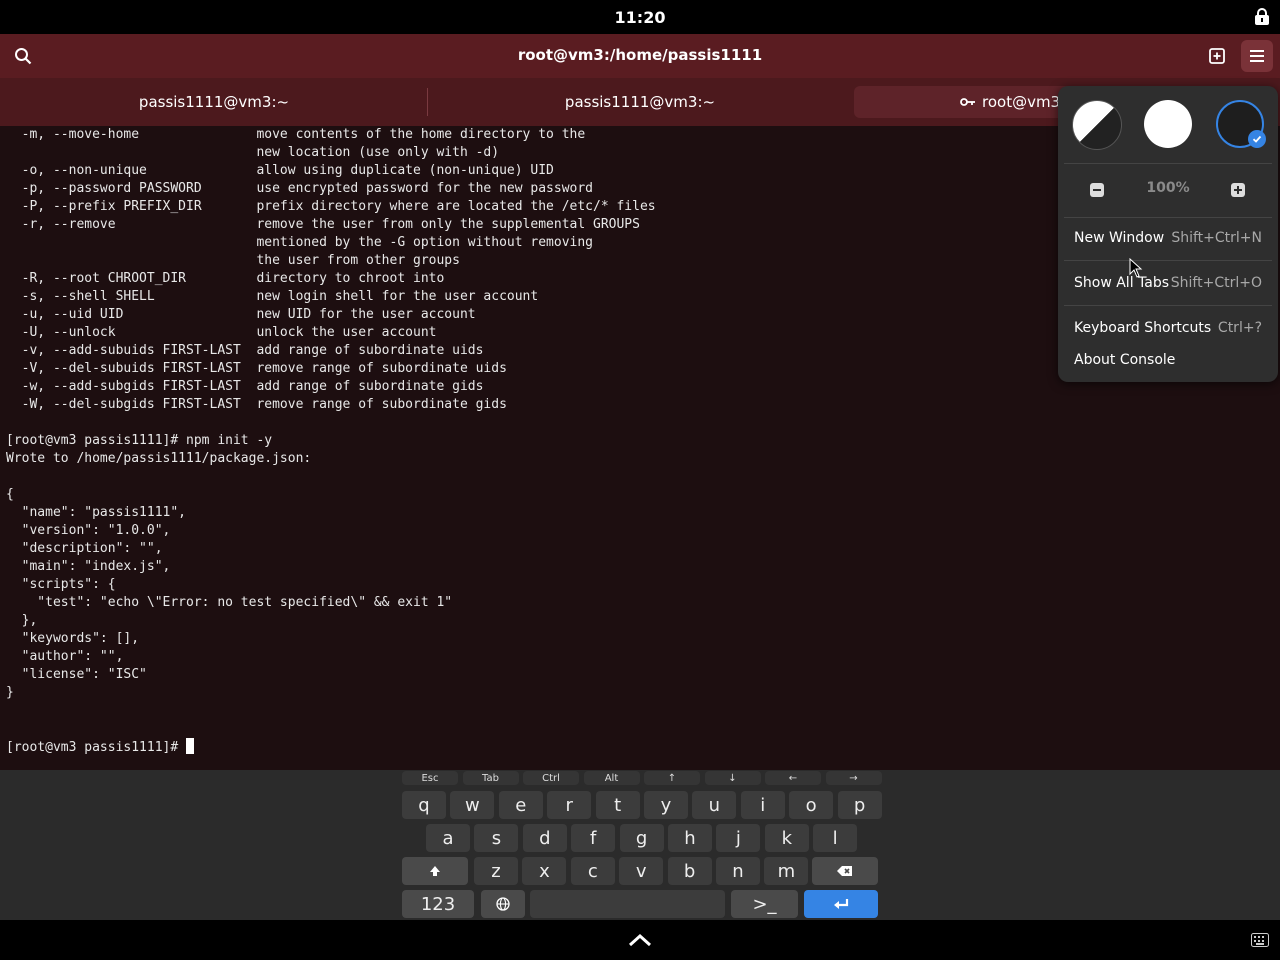 The image size is (1280, 960). What do you see at coordinates (1024, 102) in the screenshot?
I see `tab-label: root@vm3:` at bounding box center [1024, 102].